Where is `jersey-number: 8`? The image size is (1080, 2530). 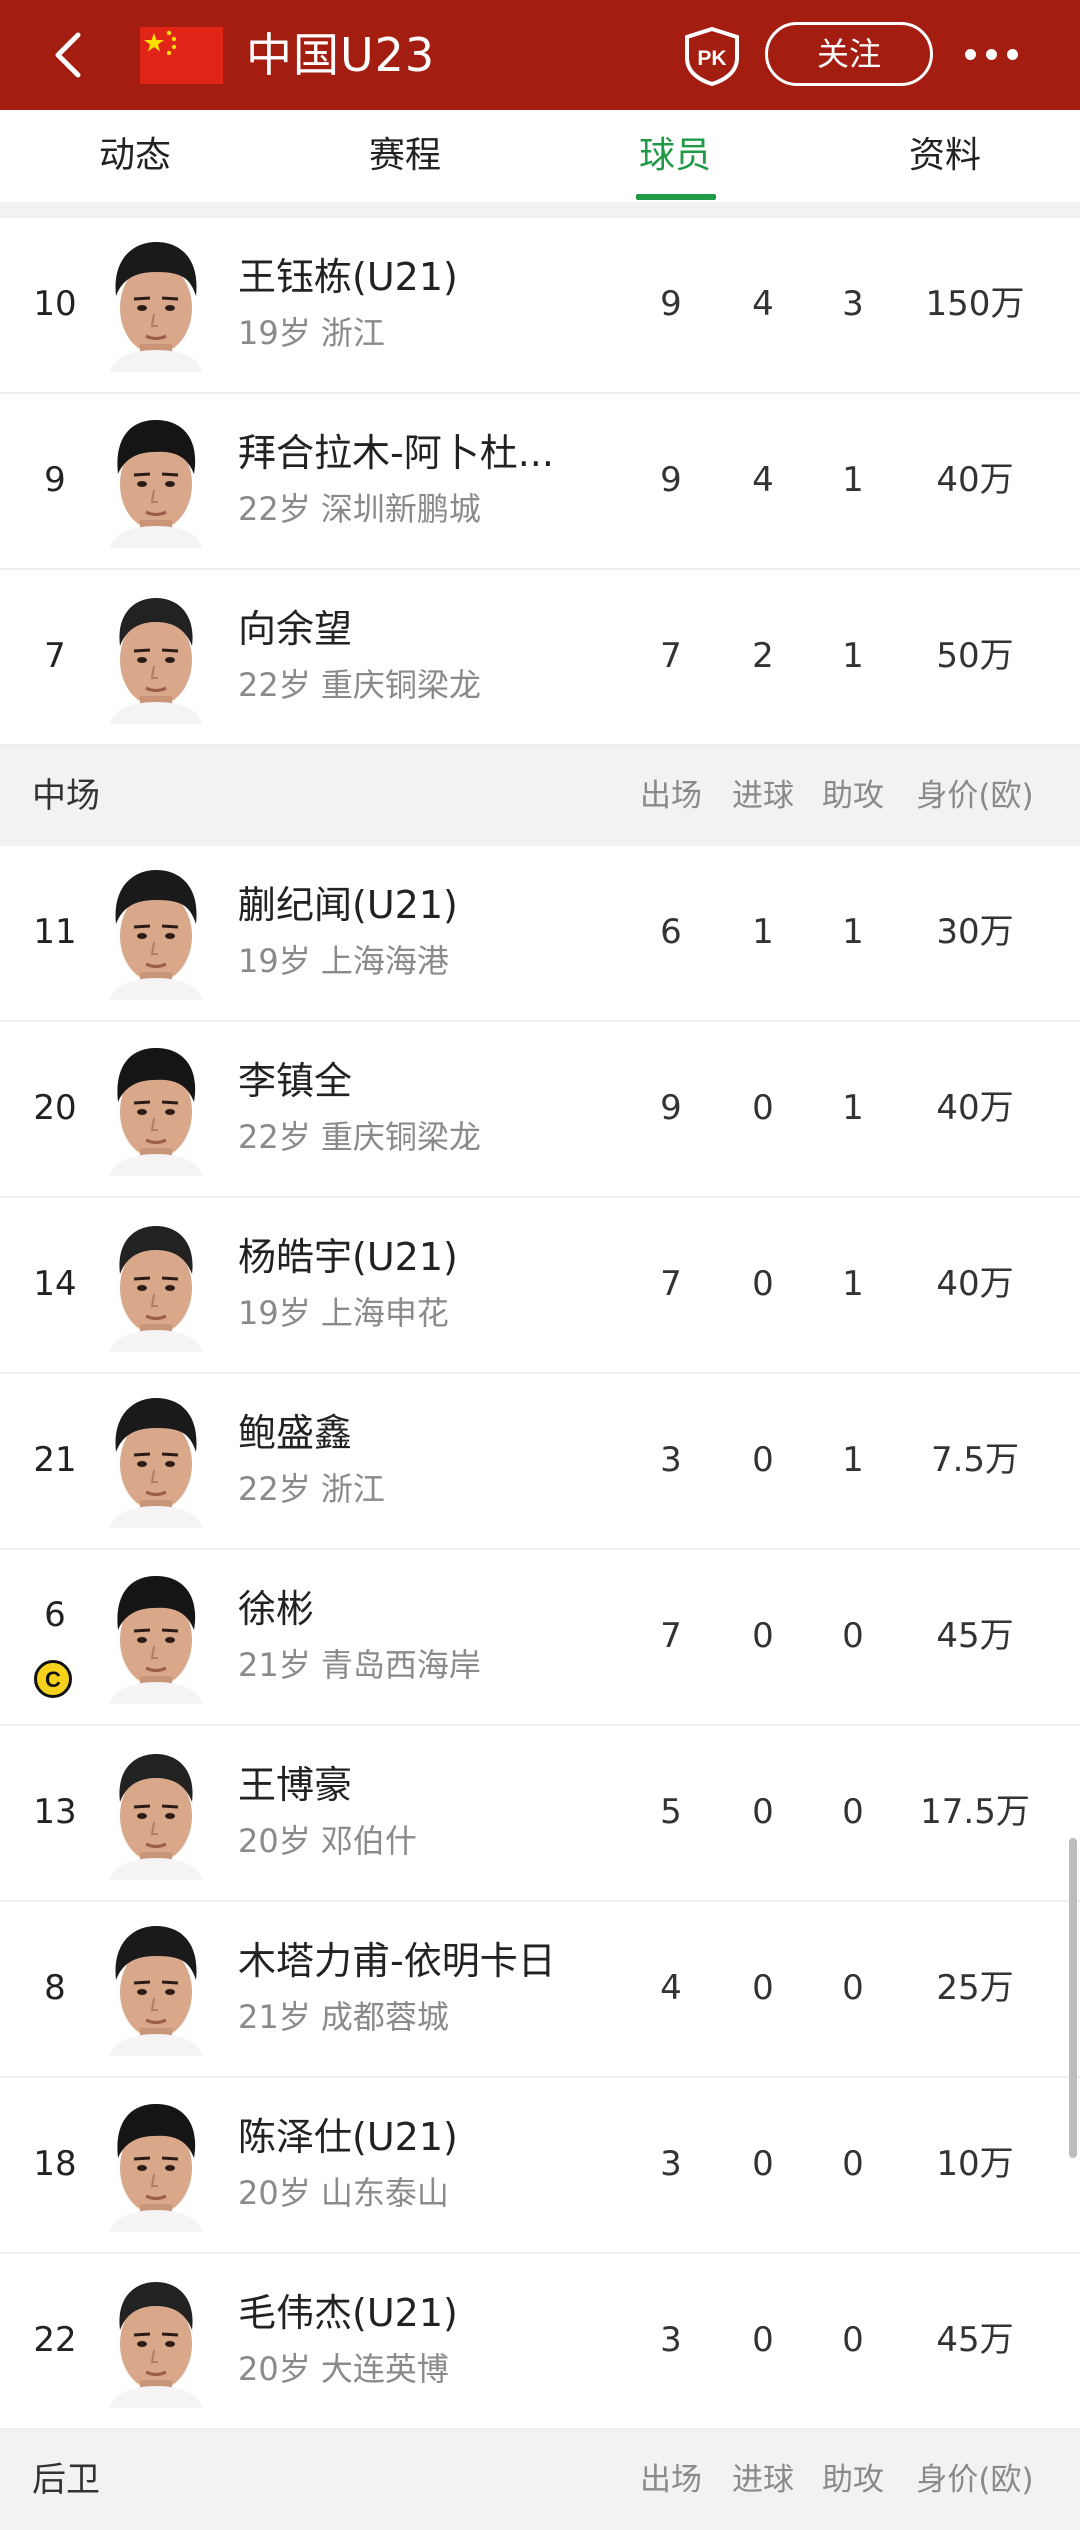 jersey-number: 8 is located at coordinates (55, 1988).